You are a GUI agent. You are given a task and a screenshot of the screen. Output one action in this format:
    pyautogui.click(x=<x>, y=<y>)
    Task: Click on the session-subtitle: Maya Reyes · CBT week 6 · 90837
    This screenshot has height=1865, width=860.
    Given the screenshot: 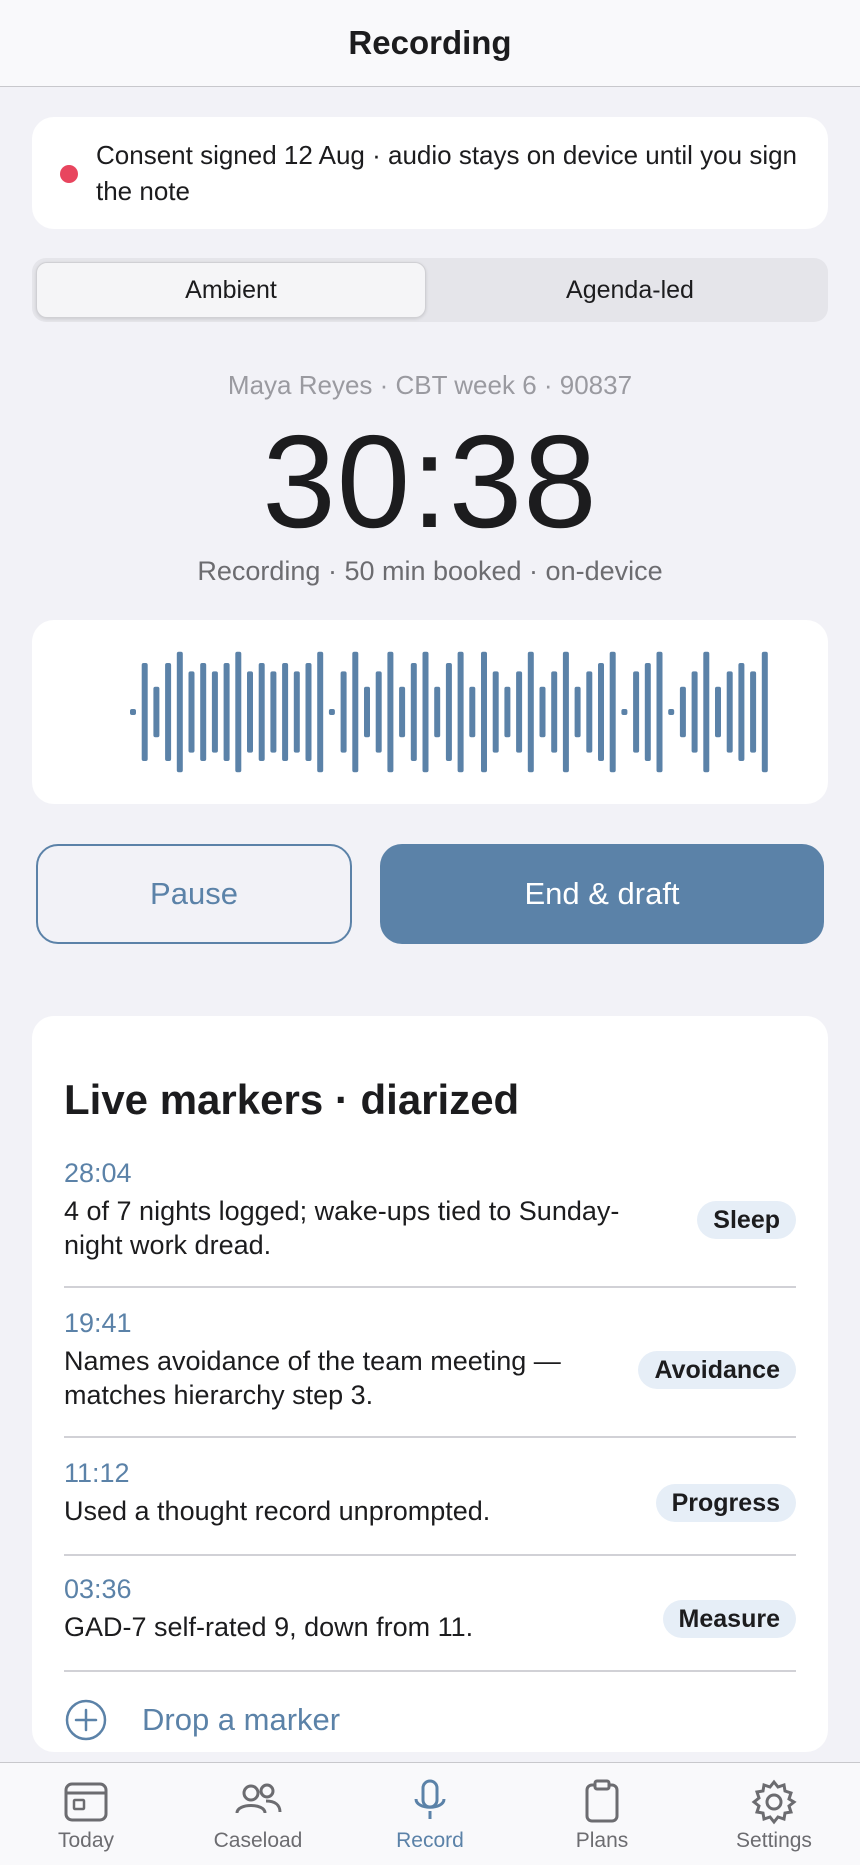 What is the action you would take?
    pyautogui.click(x=430, y=385)
    